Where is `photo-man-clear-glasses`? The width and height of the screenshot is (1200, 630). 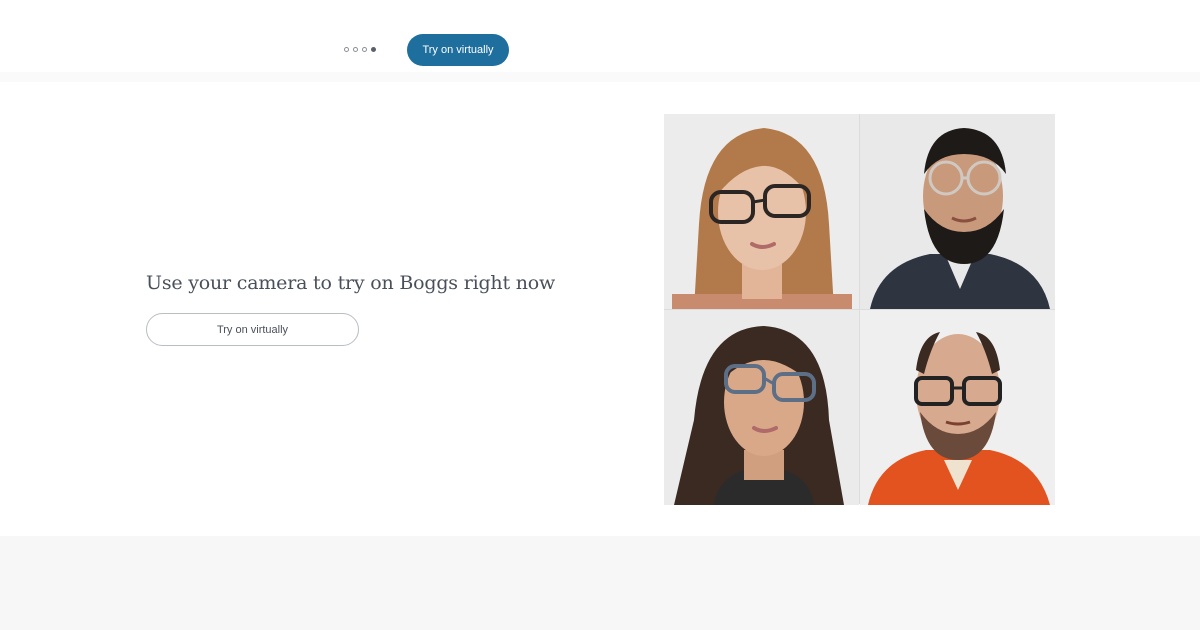
photo-man-clear-glasses is located at coordinates (957, 211).